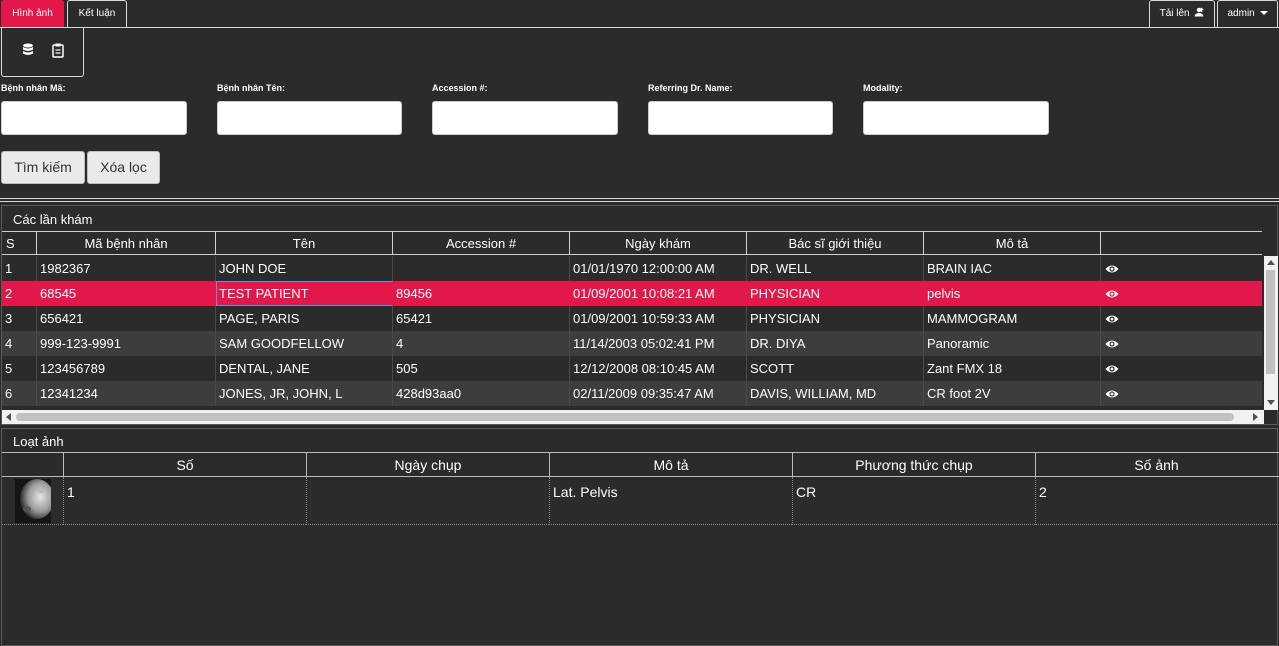 This screenshot has width=1279, height=646. I want to click on series-row: 1 Lat. Pelvis CR 2, so click(640, 501).